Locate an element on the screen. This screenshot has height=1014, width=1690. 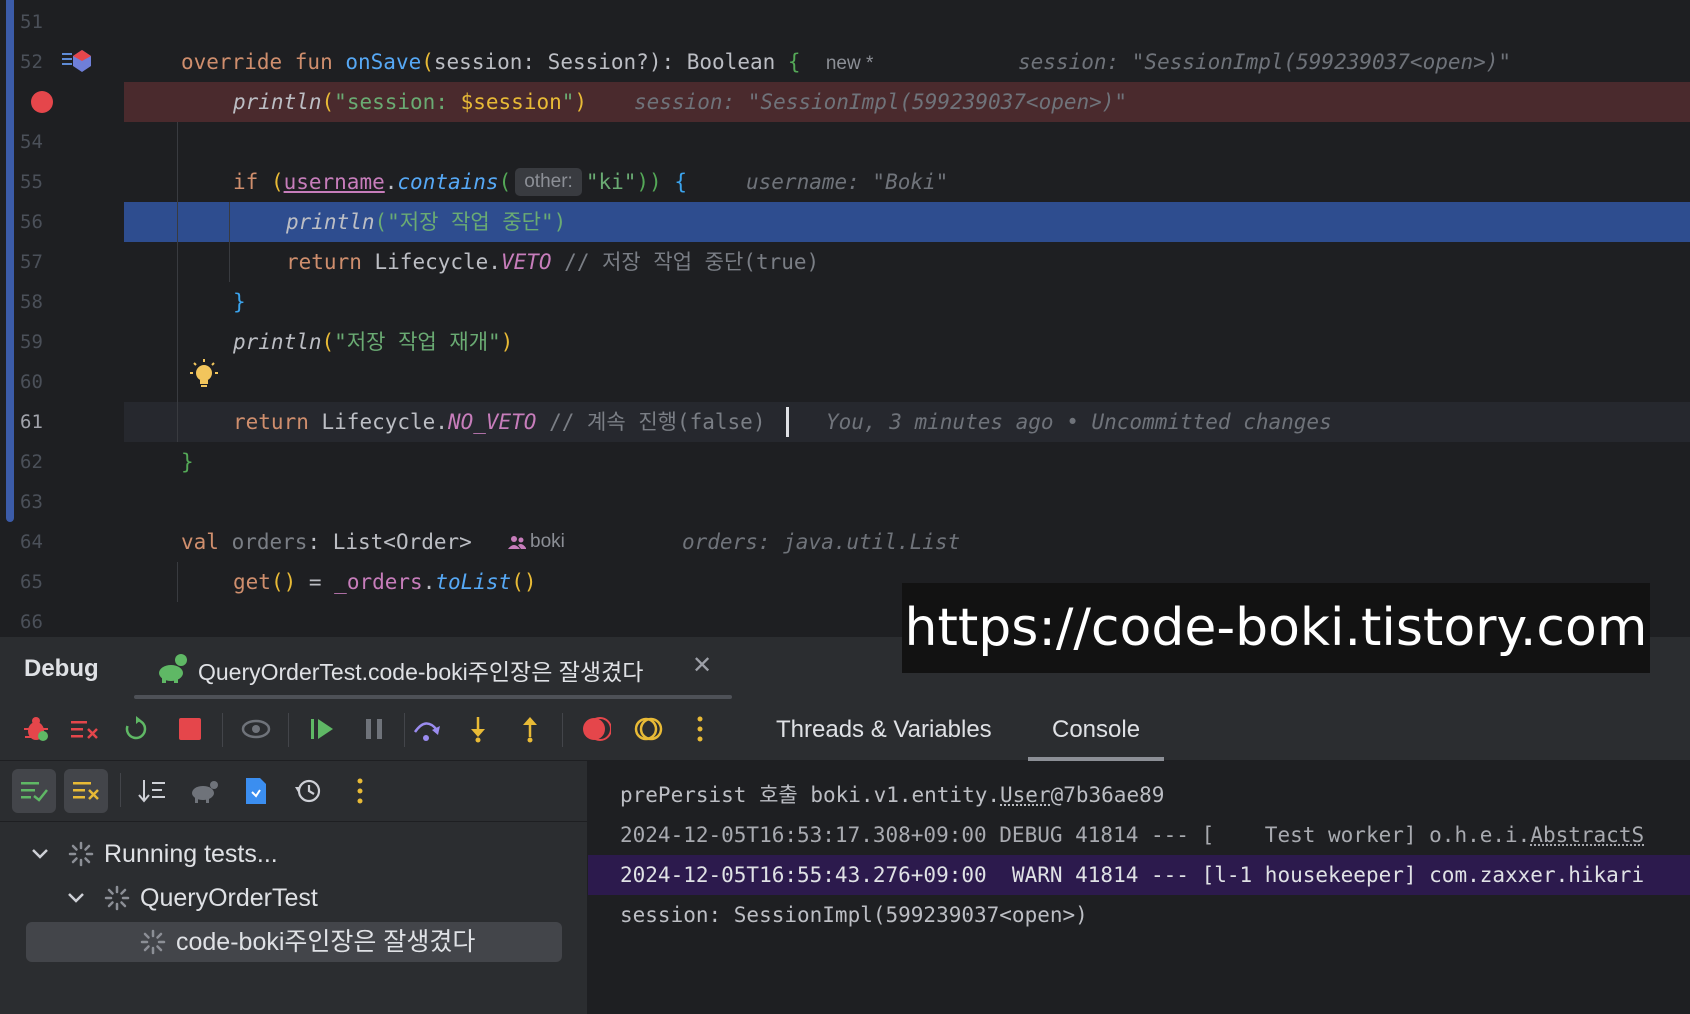
test-runner-toolbar is located at coordinates (294, 791).